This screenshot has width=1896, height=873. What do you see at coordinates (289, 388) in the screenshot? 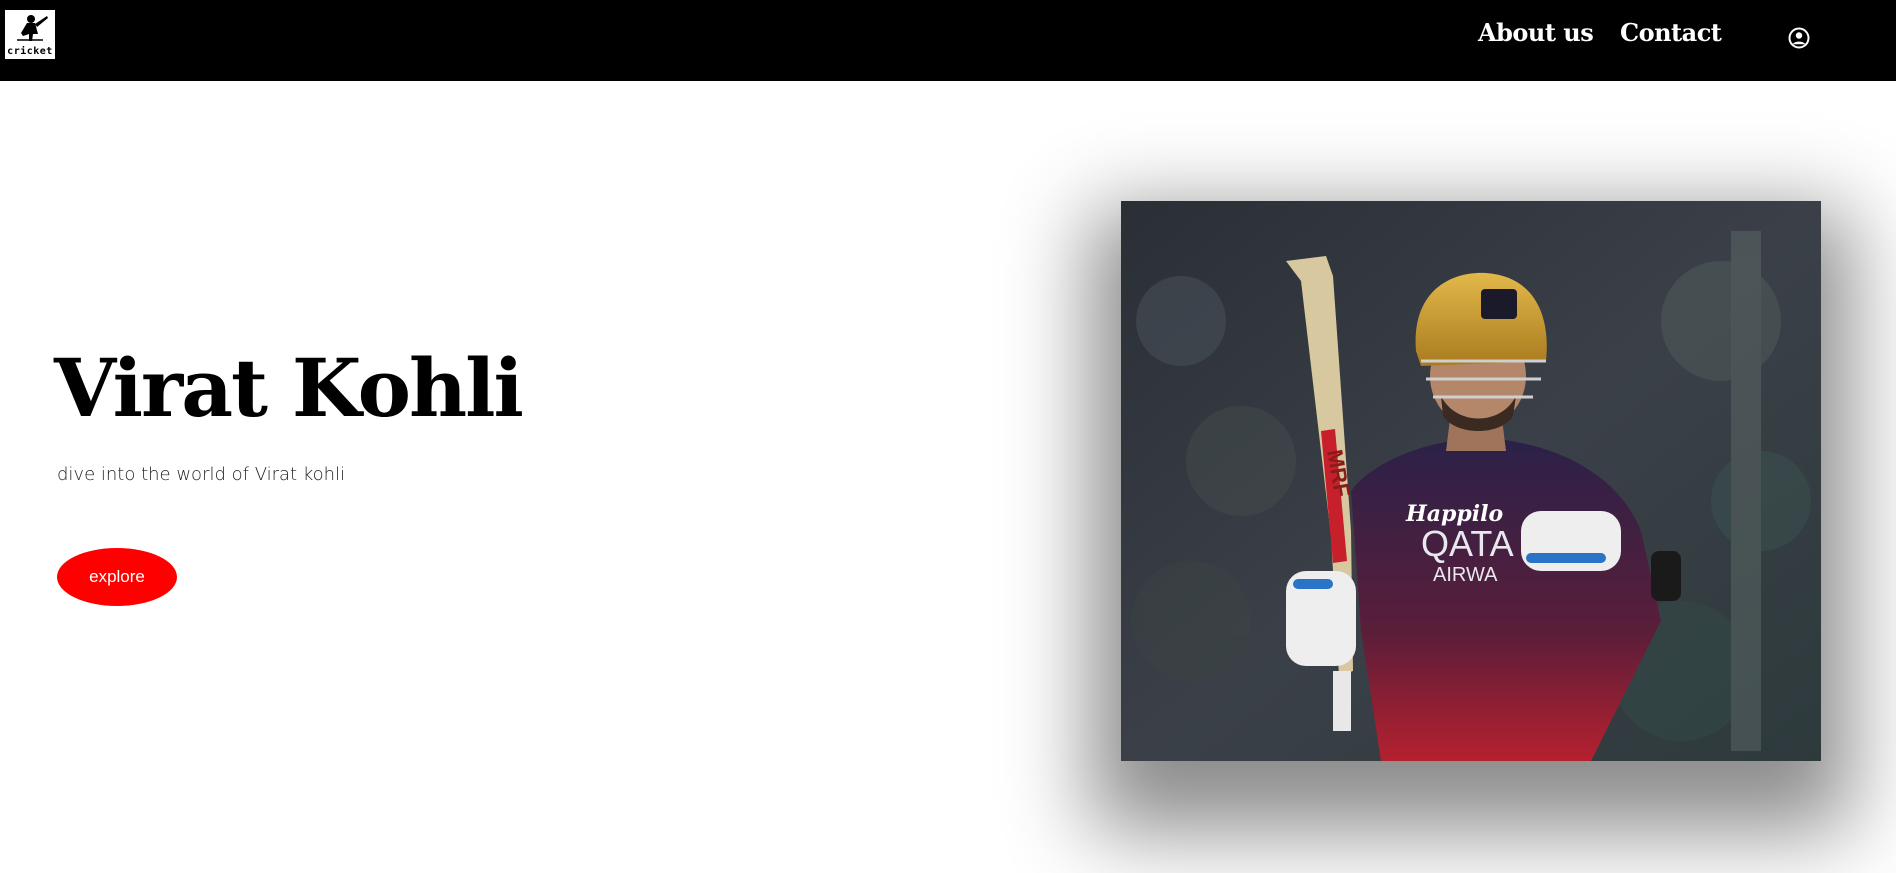
I see `hero-title: Virat Kohli` at bounding box center [289, 388].